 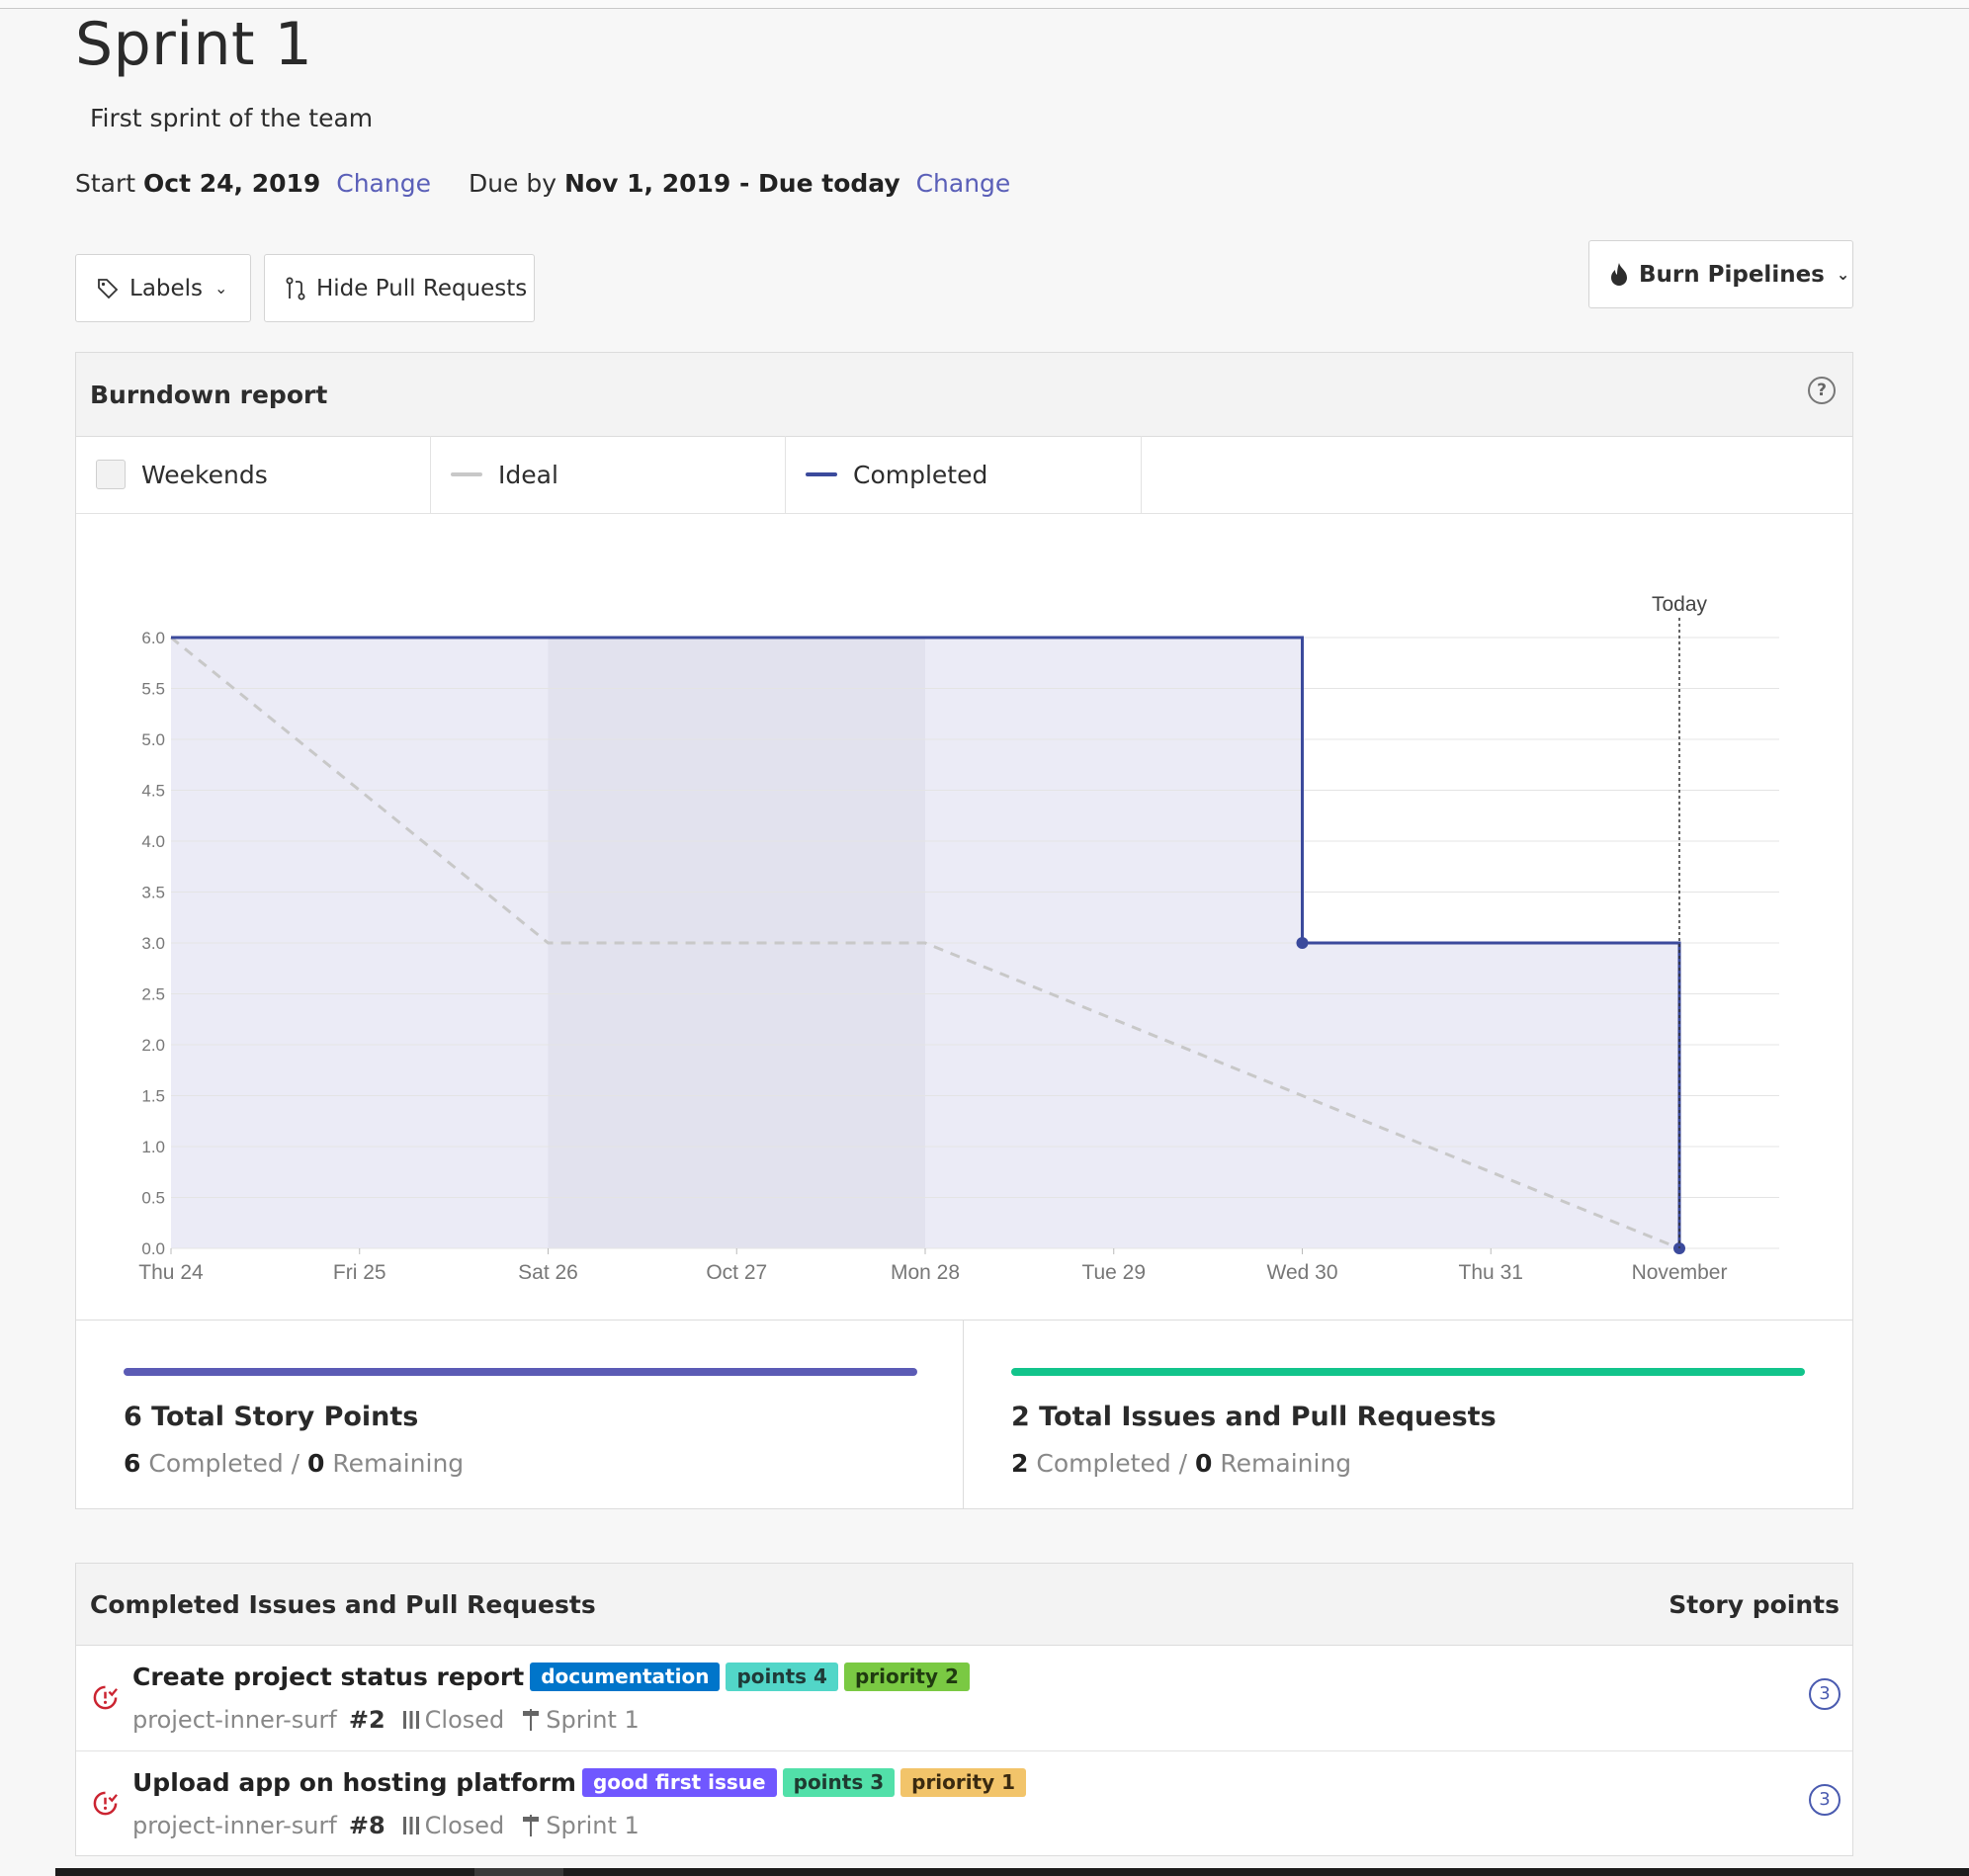 I want to click on start-date: Oct 24, 2019, so click(x=232, y=184).